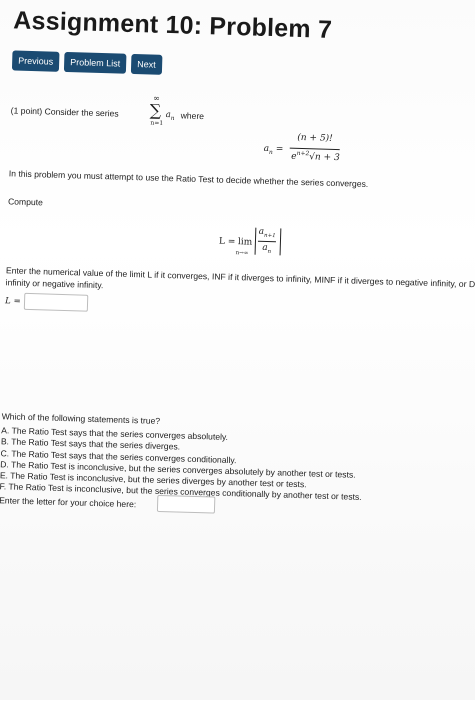 This screenshot has width=475, height=717. Describe the element at coordinates (68, 502) in the screenshot. I see `choice-label: Enter the letter for your choice here:` at that location.